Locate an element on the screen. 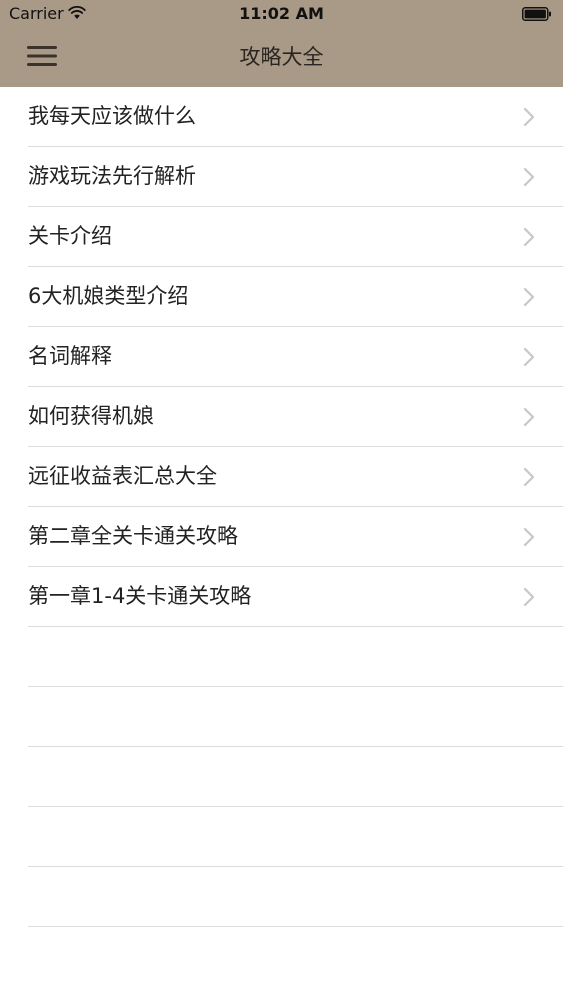 This screenshot has height=1000, width=563. list-item: 远征收益表汇总大全 is located at coordinates (281, 477).